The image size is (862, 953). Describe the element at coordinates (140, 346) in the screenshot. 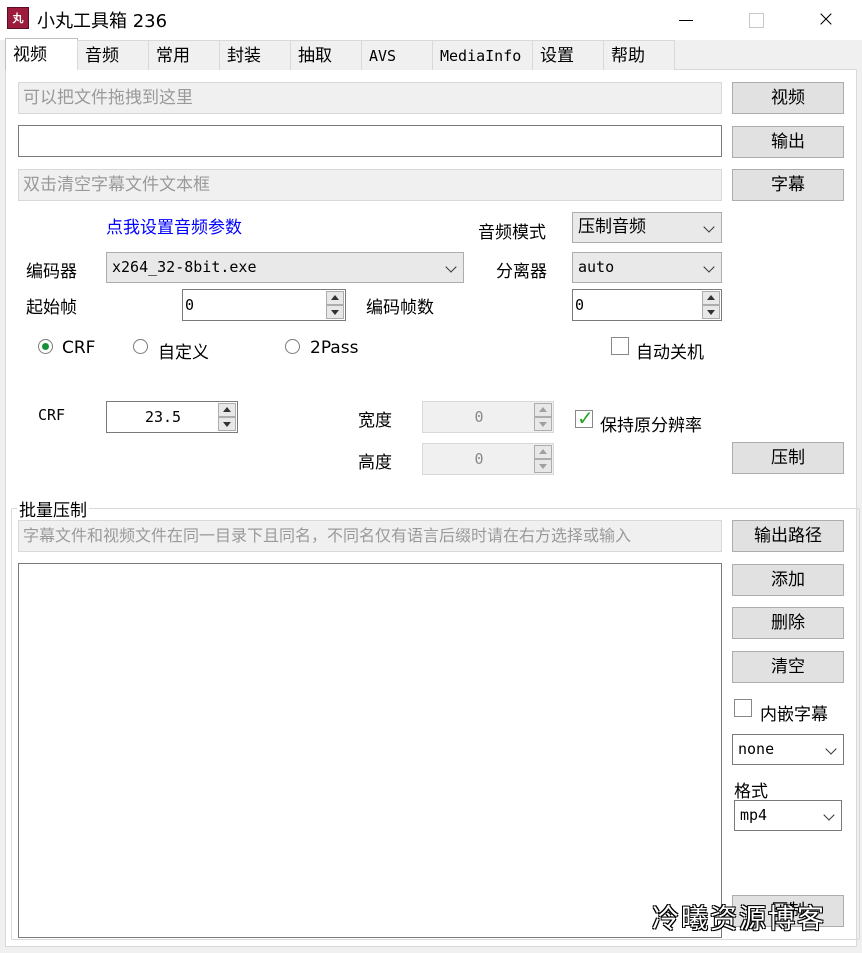

I see `mode-custom-radio` at that location.